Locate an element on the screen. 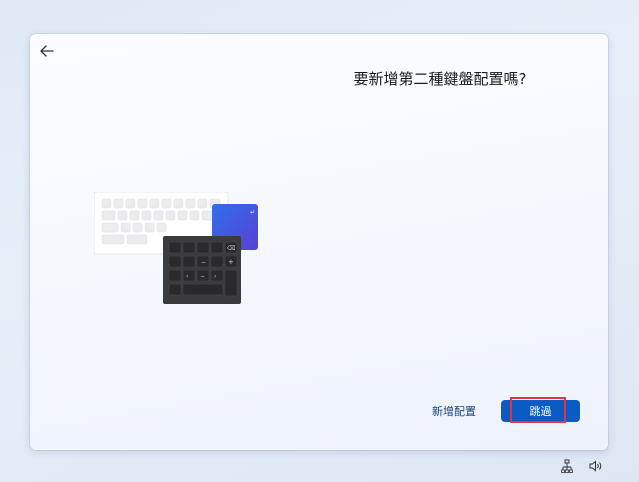  network-tray-button is located at coordinates (567, 466).